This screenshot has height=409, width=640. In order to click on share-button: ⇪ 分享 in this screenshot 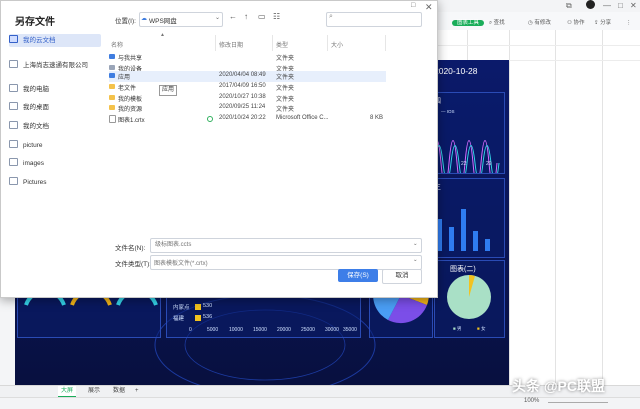, I will do `click(602, 23)`.